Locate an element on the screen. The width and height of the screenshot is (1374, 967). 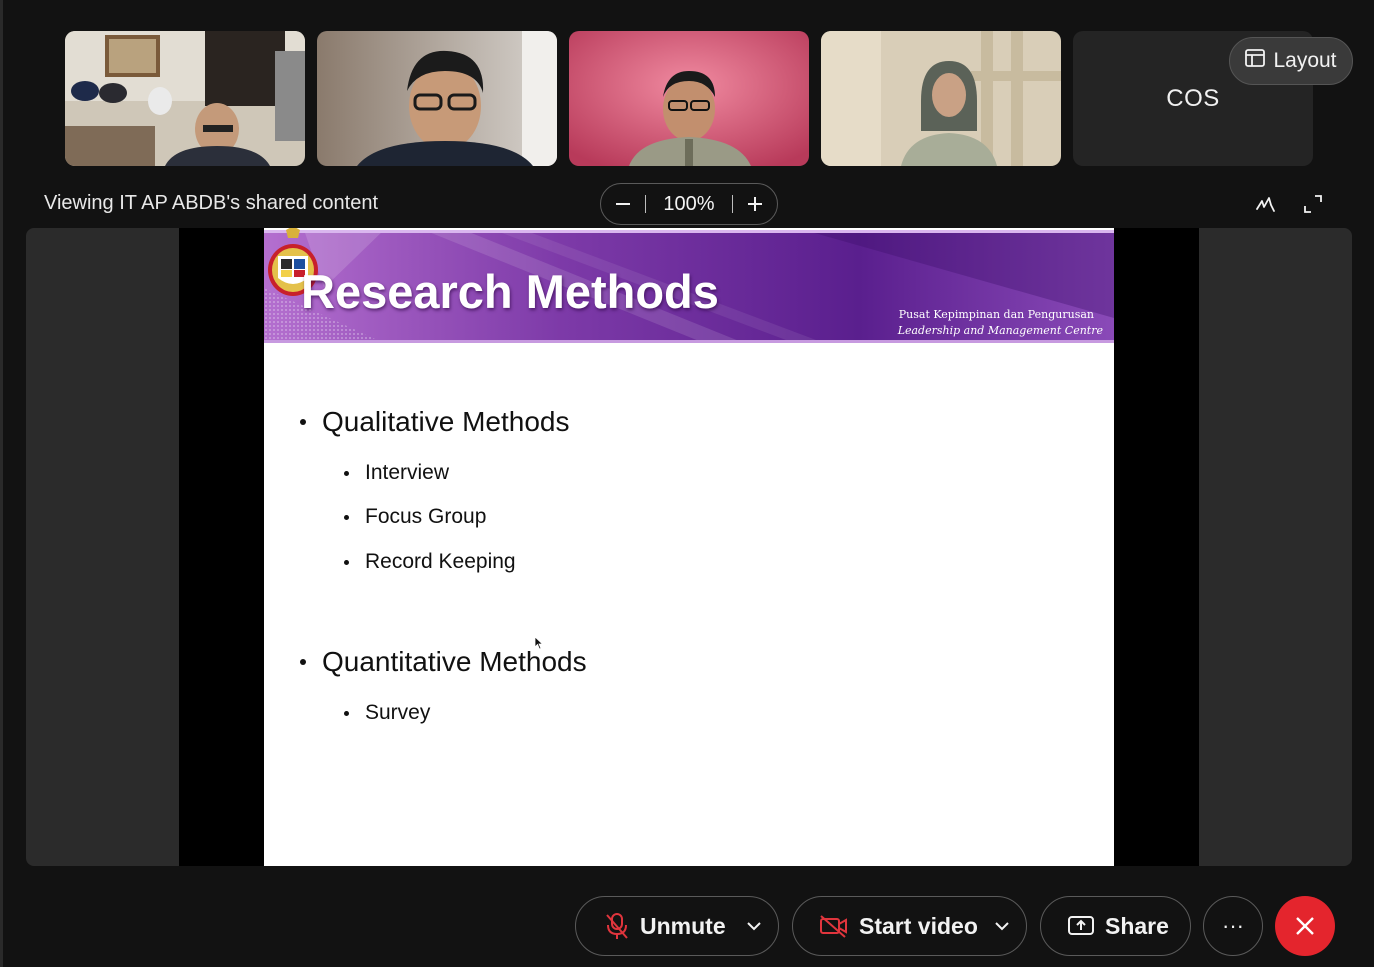
shared-content-label: Viewing IT AP ABDB's shared content is located at coordinates (211, 203).